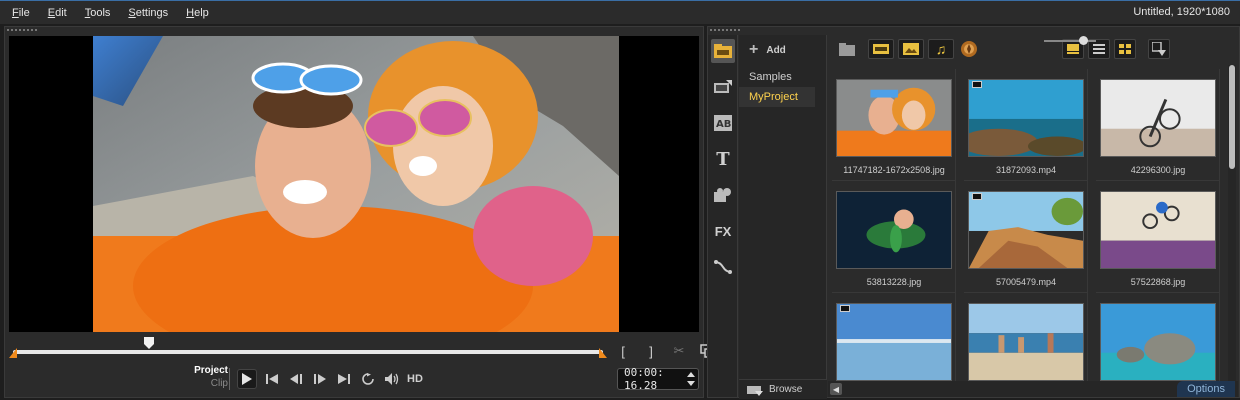  I want to click on show-audio-button: ♫, so click(941, 49).